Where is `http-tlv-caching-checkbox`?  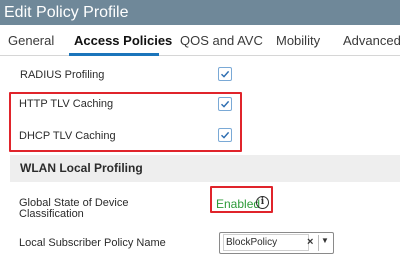
http-tlv-caching-checkbox is located at coordinates (225, 104).